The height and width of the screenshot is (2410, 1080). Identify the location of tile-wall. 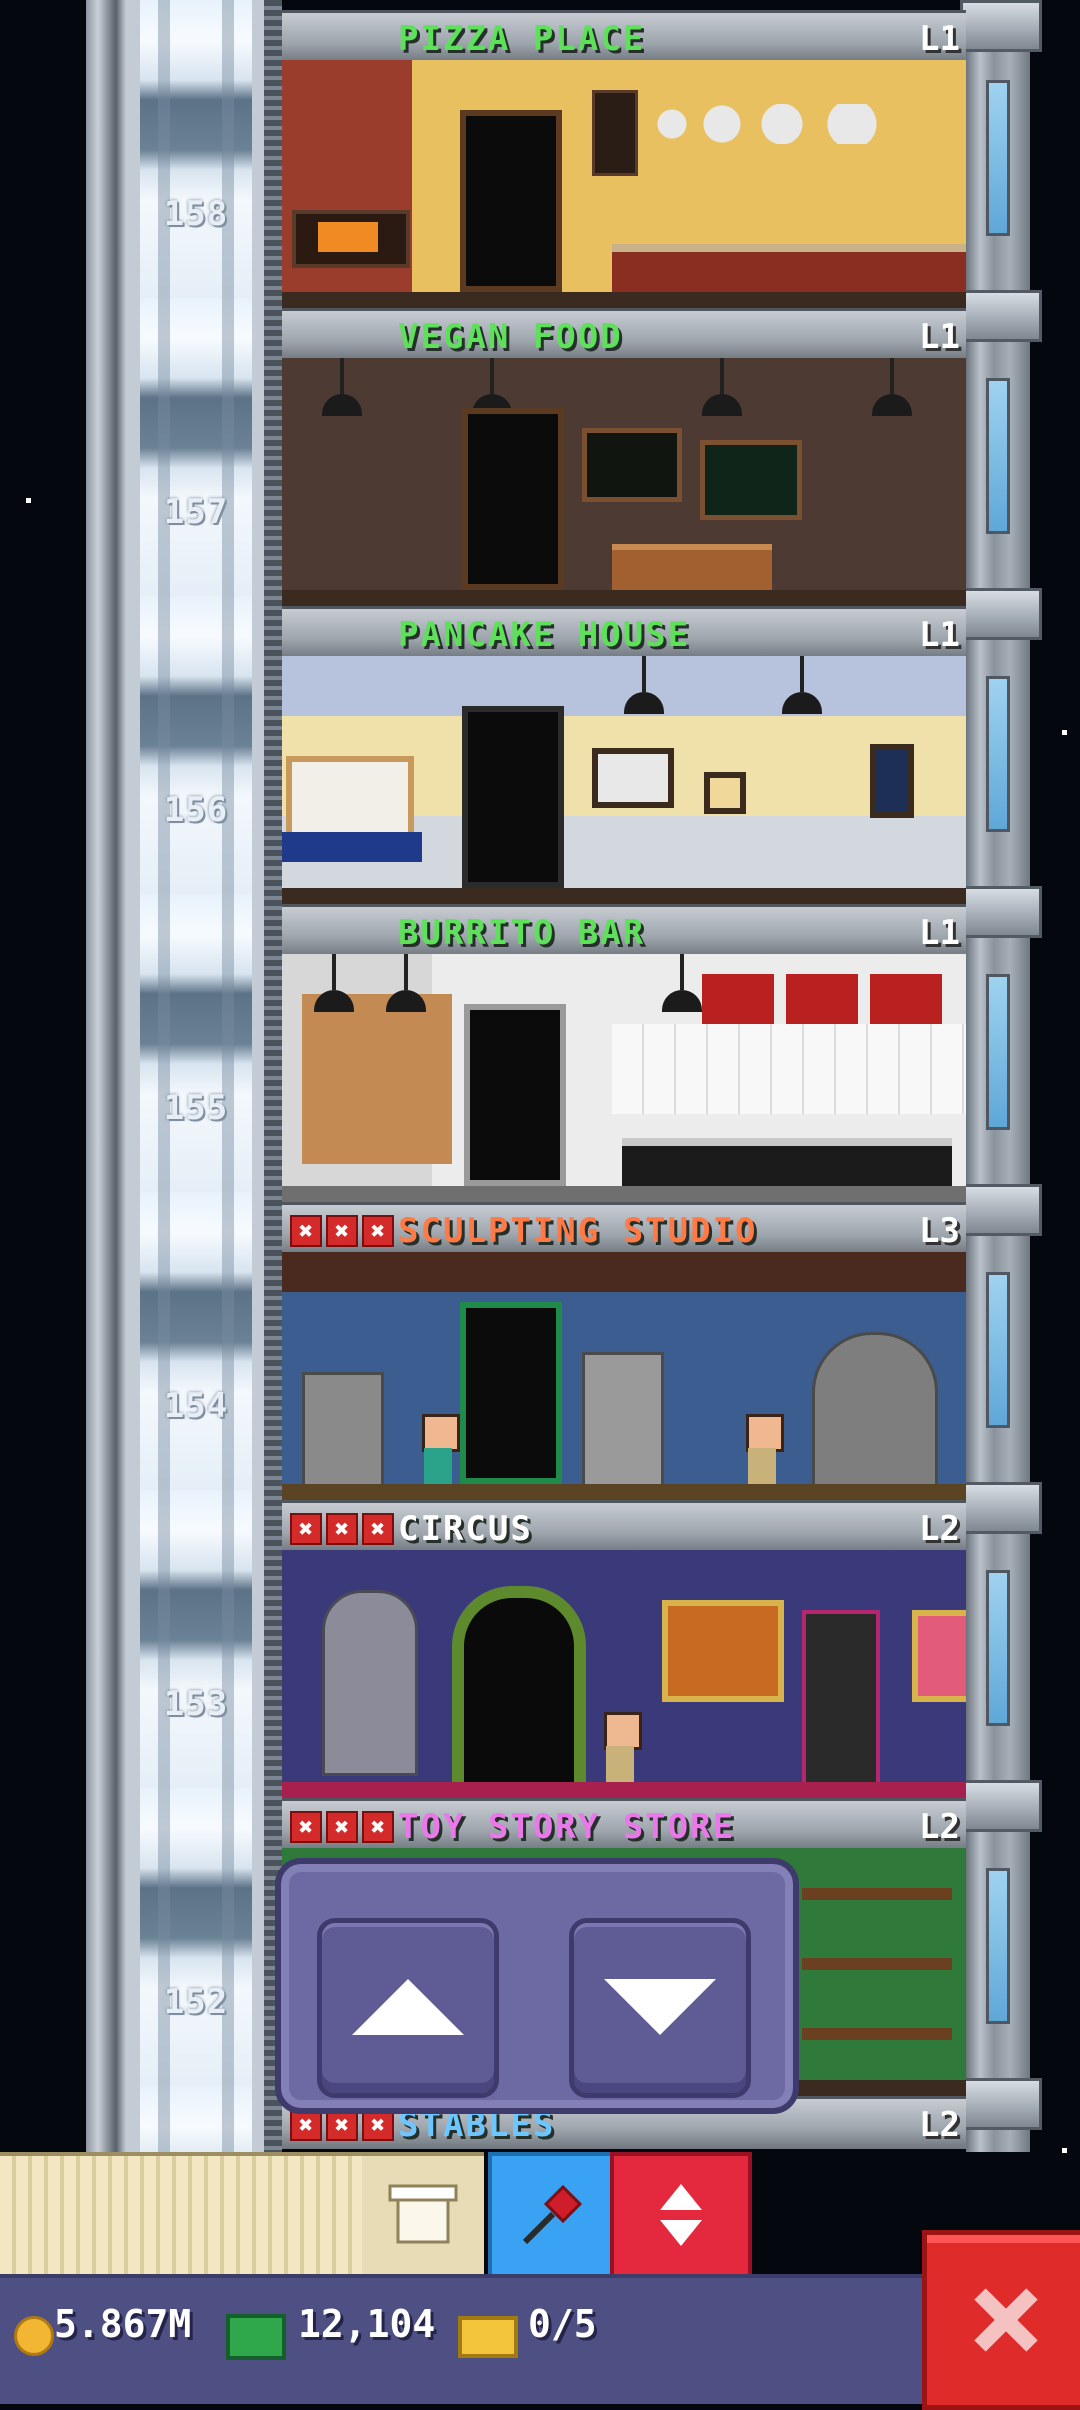
(789, 1069).